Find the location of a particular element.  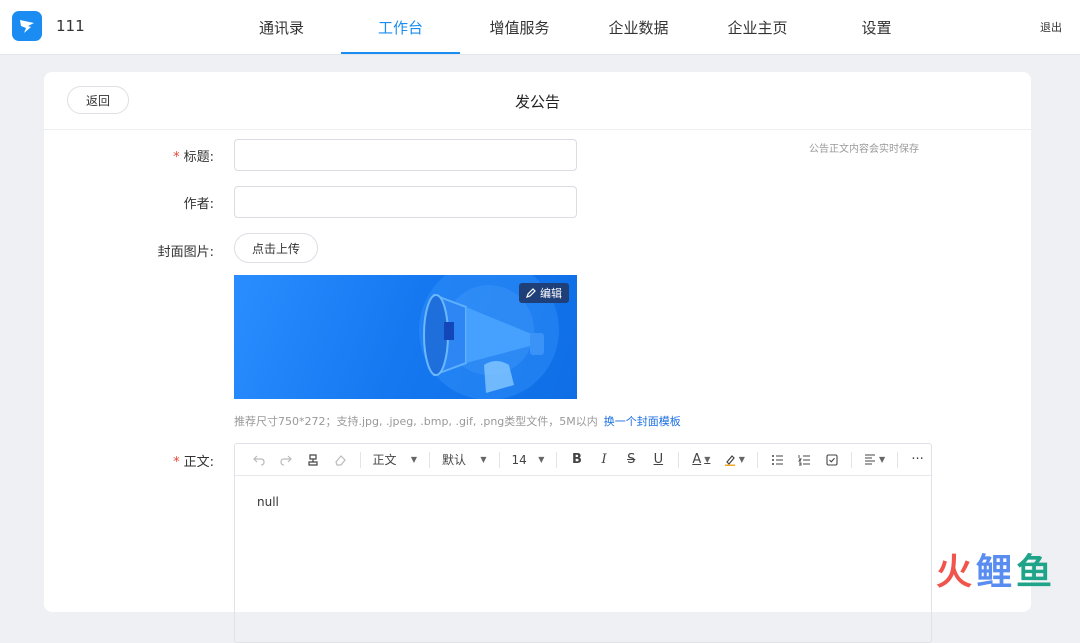

align-left-icon is located at coordinates (869, 459).